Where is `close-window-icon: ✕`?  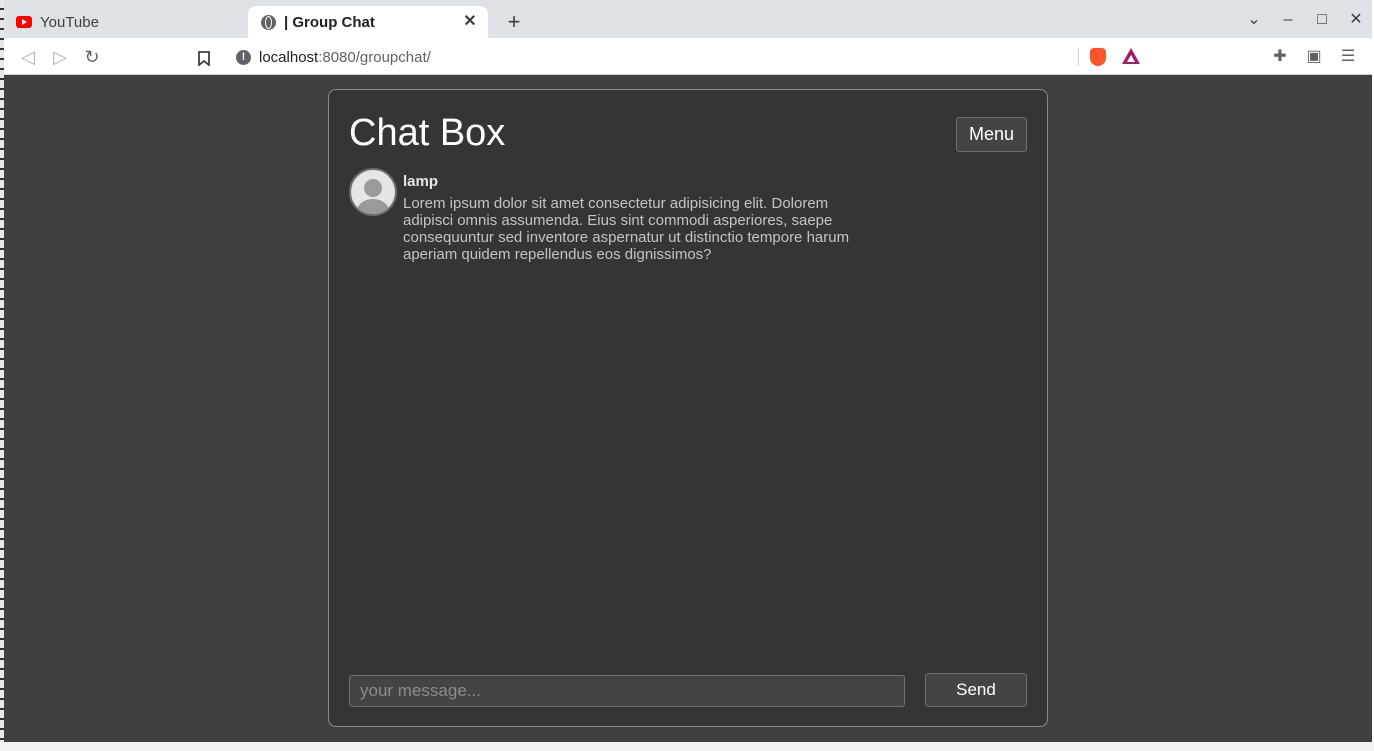
close-window-icon: ✕ is located at coordinates (1356, 20).